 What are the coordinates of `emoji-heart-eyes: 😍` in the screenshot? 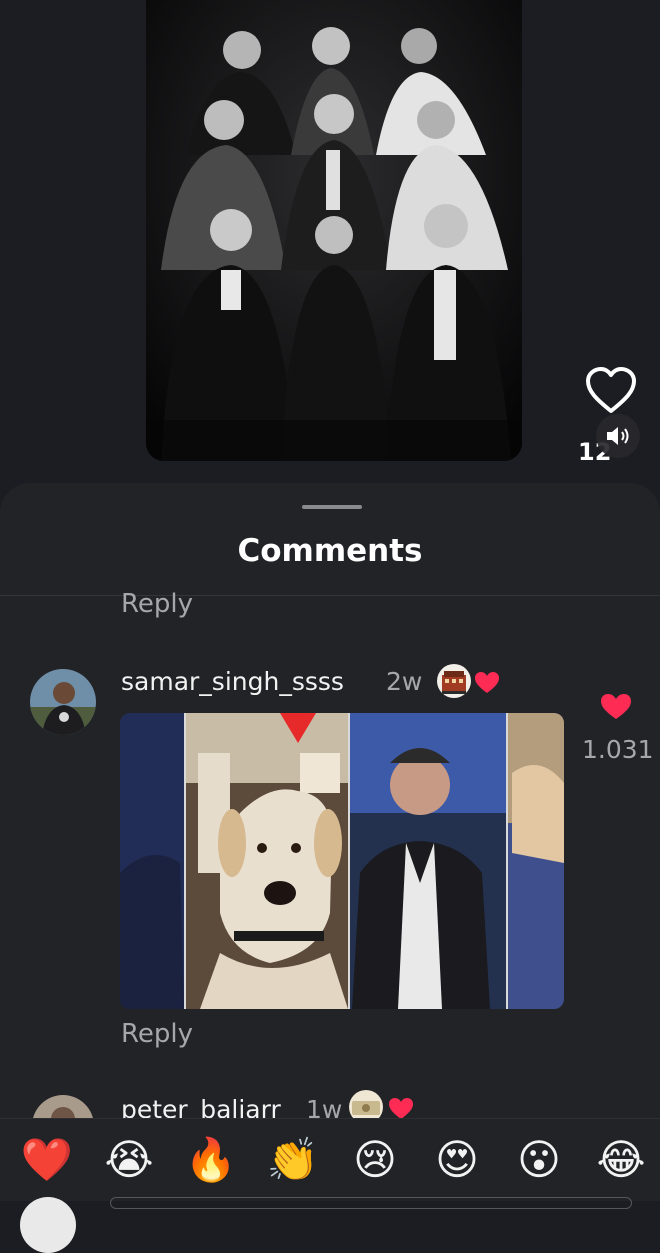 It's located at (457, 1160).